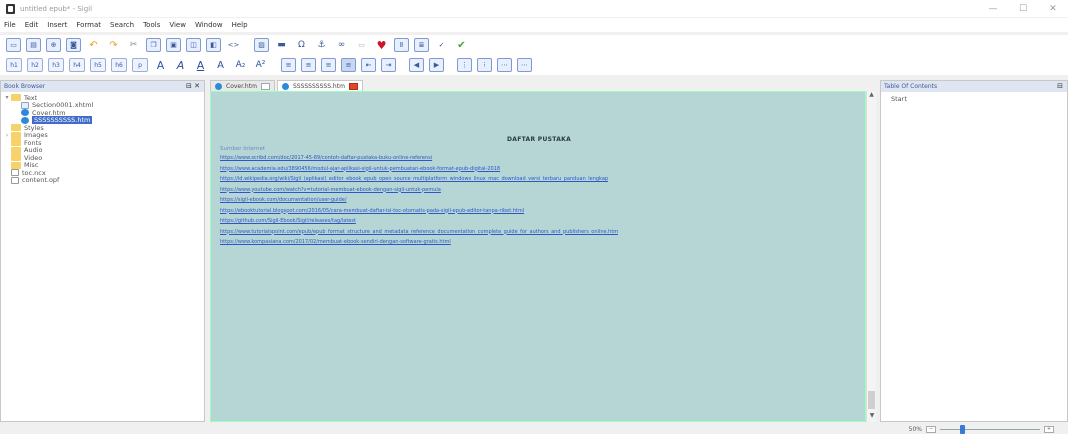 The image size is (1068, 434). I want to click on table-of-contents-panel: Table Of Contents ⊟ Start, so click(974, 251).